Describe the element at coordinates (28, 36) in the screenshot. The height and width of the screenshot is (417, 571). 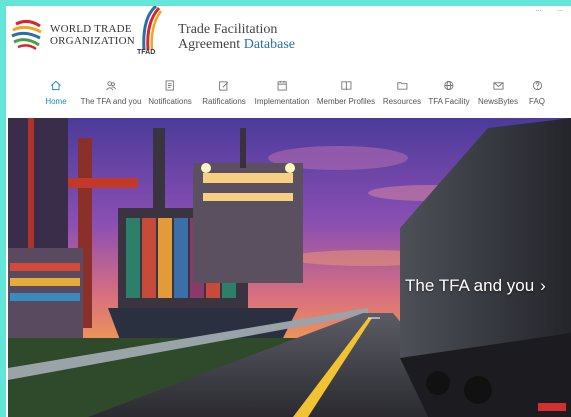
I see `wto-logo-icon` at that location.